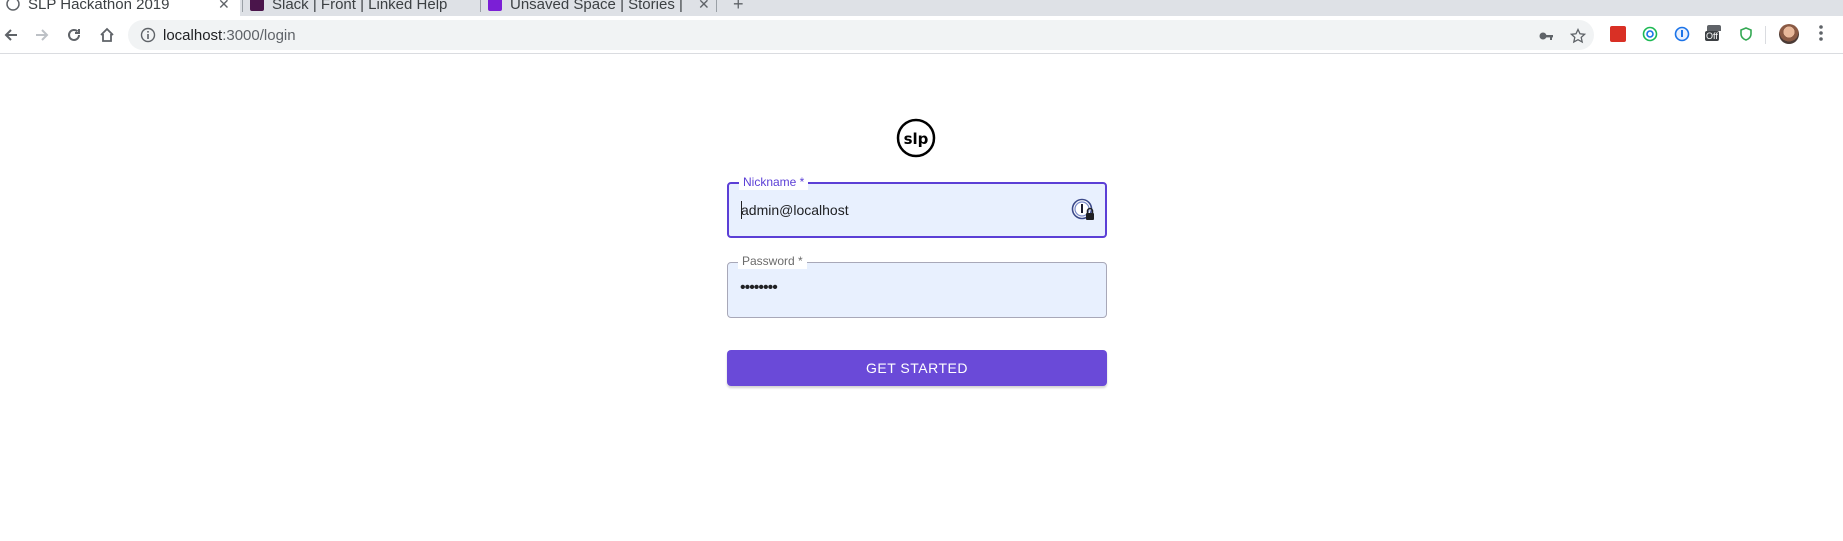 The image size is (1843, 541). Describe the element at coordinates (917, 368) in the screenshot. I see `get-started-button: GET STARTED` at that location.